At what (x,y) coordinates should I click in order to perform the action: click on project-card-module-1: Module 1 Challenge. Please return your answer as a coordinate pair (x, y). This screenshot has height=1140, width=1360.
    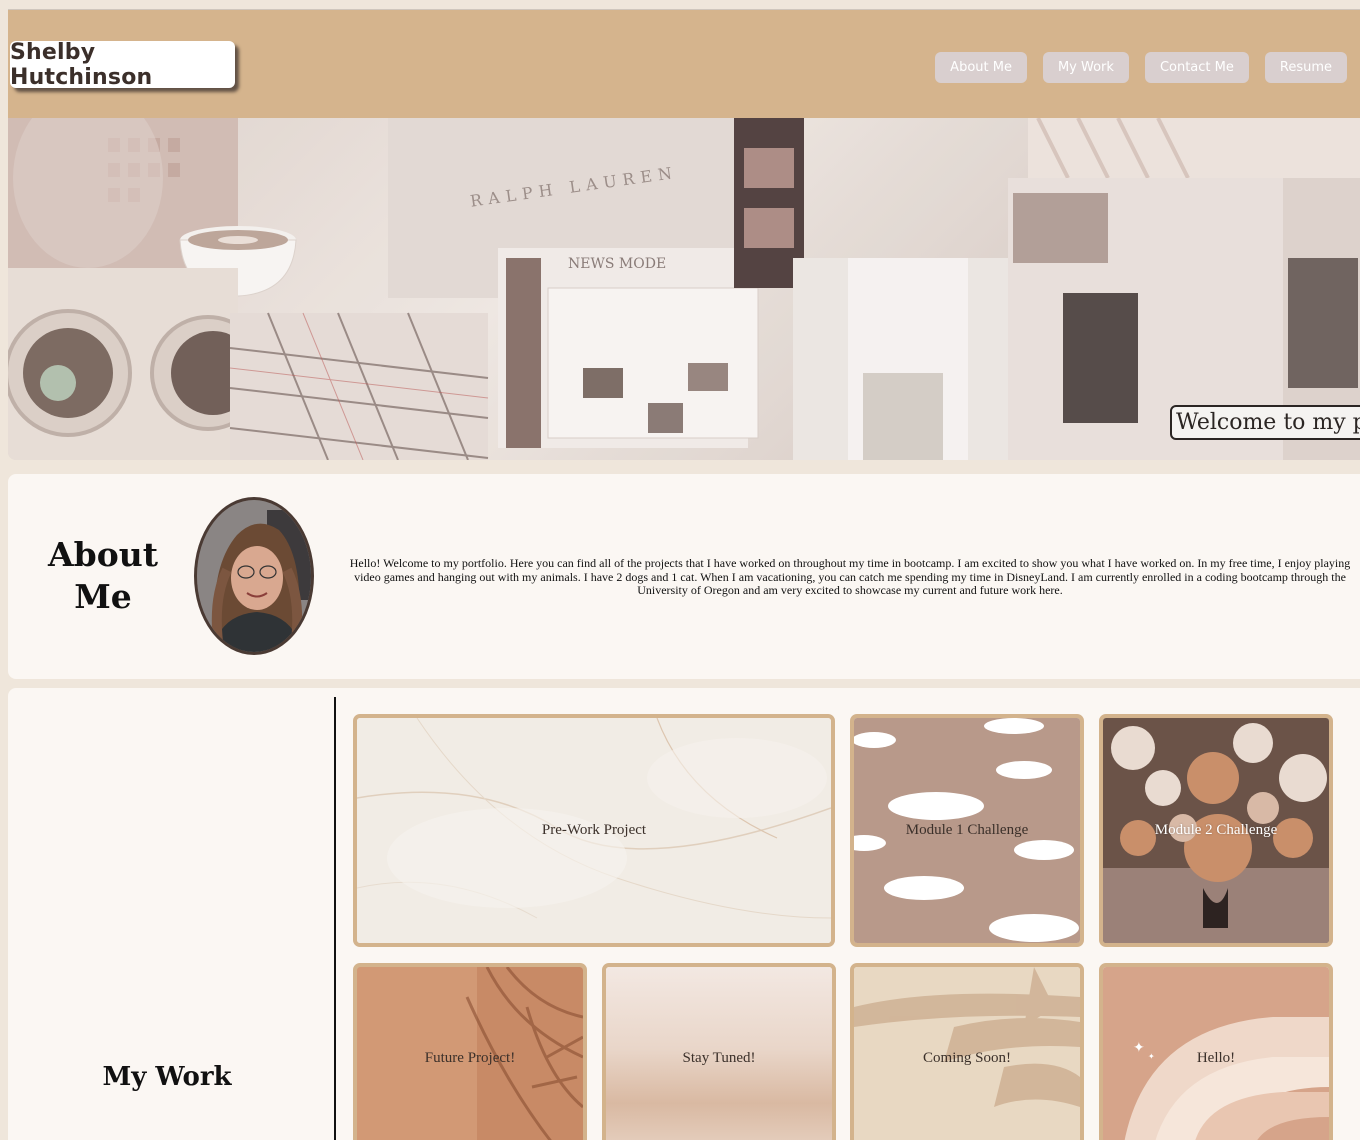
    Looking at the image, I should click on (967, 830).